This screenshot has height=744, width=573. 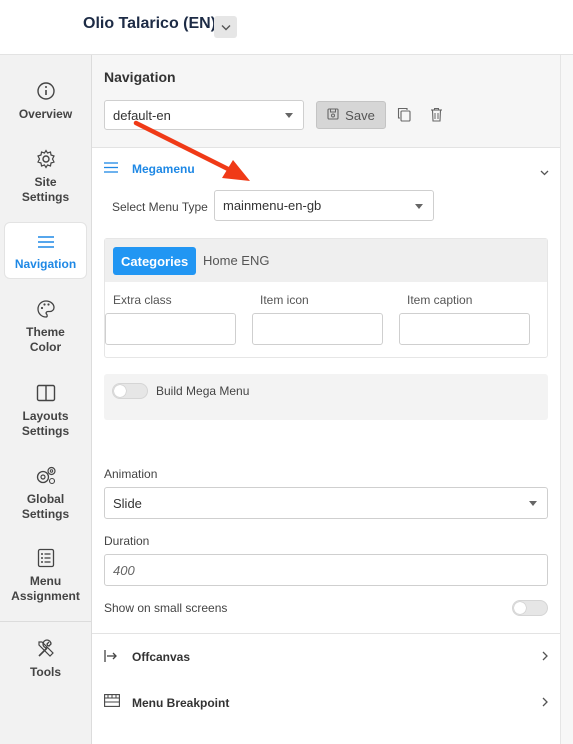 I want to click on layout-columns-icon, so click(x=46, y=393).